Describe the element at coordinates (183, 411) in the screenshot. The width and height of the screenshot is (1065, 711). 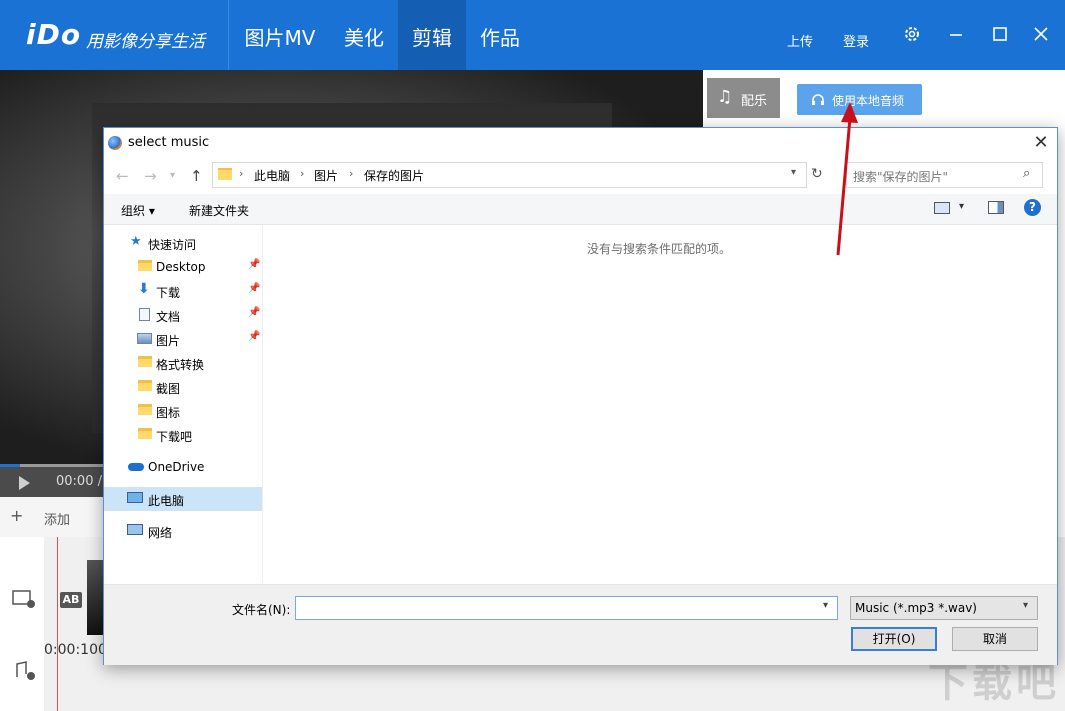
I see `nav-icons-folder: 图标` at that location.